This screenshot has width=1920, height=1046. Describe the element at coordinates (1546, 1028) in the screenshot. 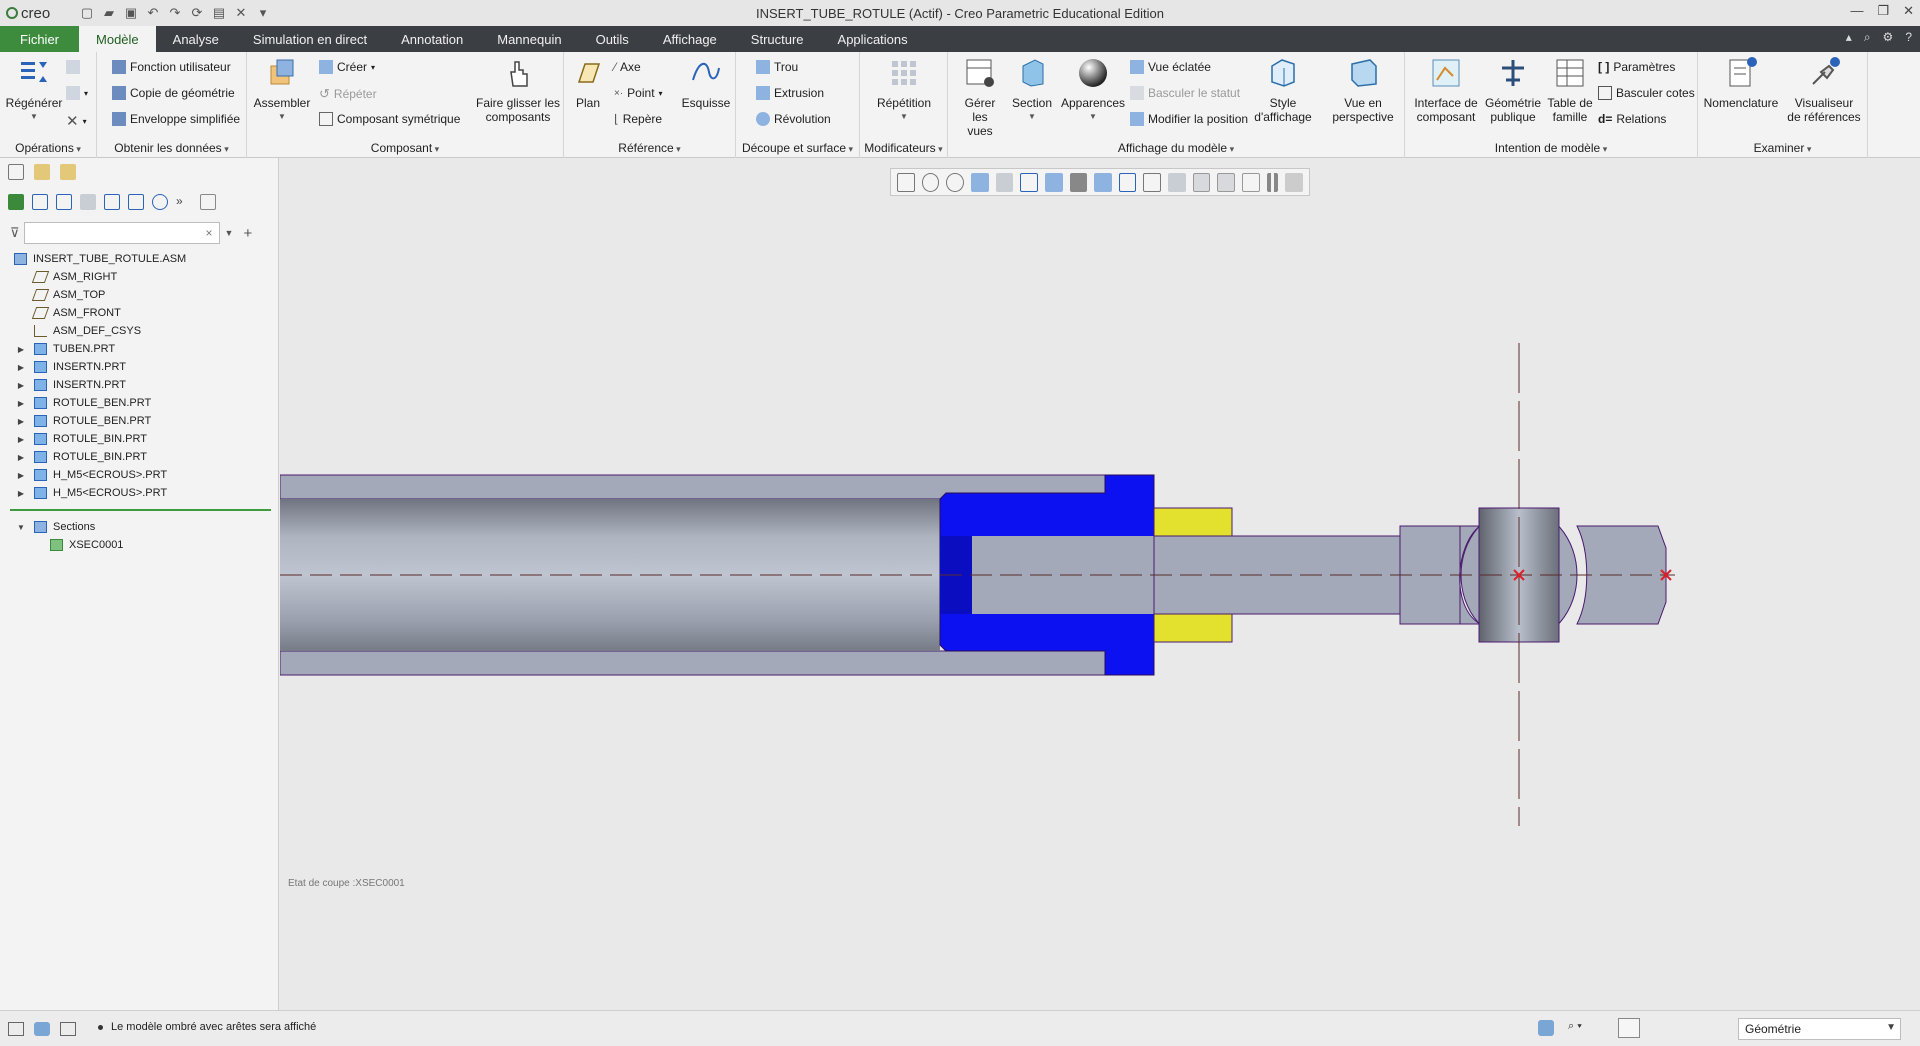

I see `find-icon` at that location.